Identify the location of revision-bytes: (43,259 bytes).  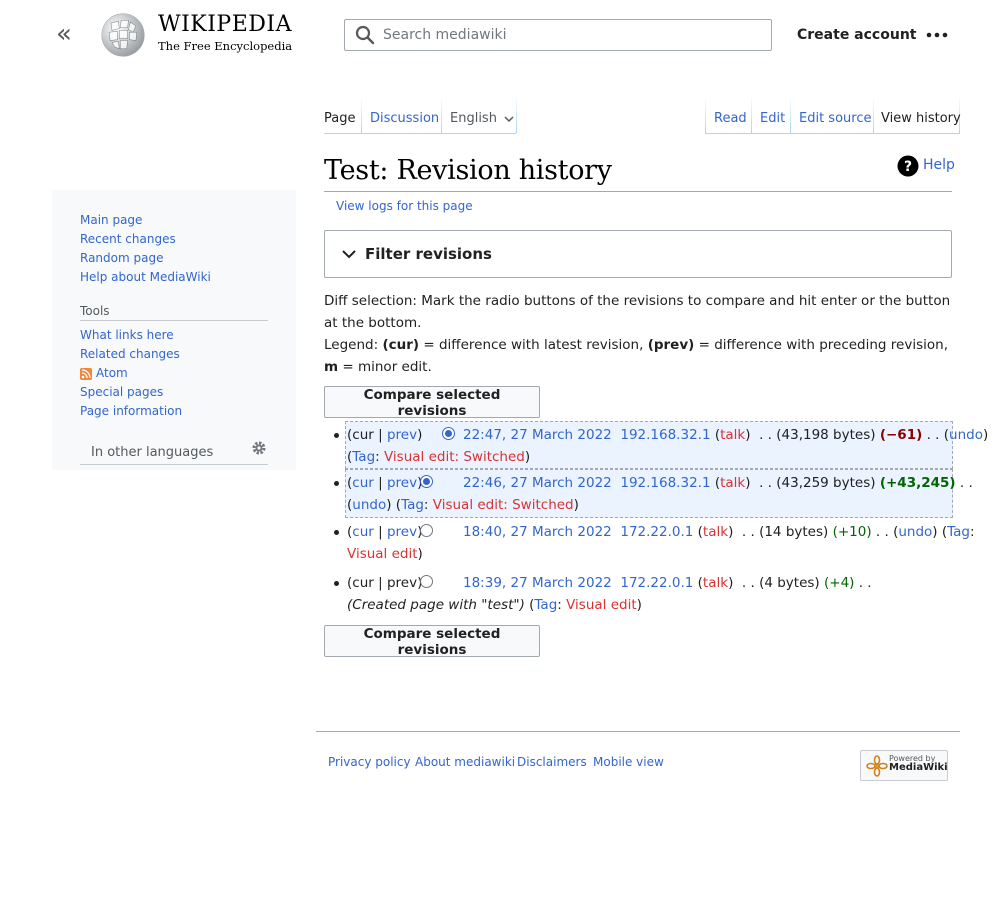
(826, 483).